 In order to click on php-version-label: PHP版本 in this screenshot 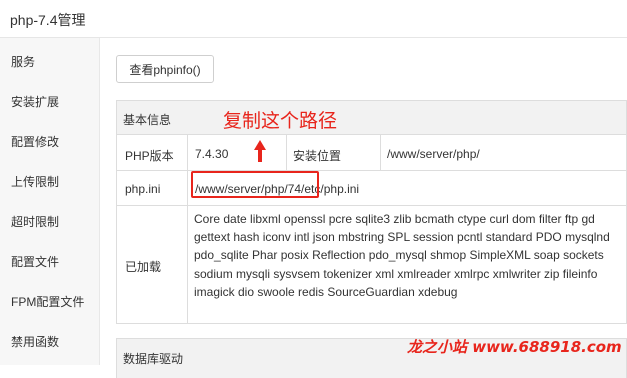, I will do `click(149, 156)`.